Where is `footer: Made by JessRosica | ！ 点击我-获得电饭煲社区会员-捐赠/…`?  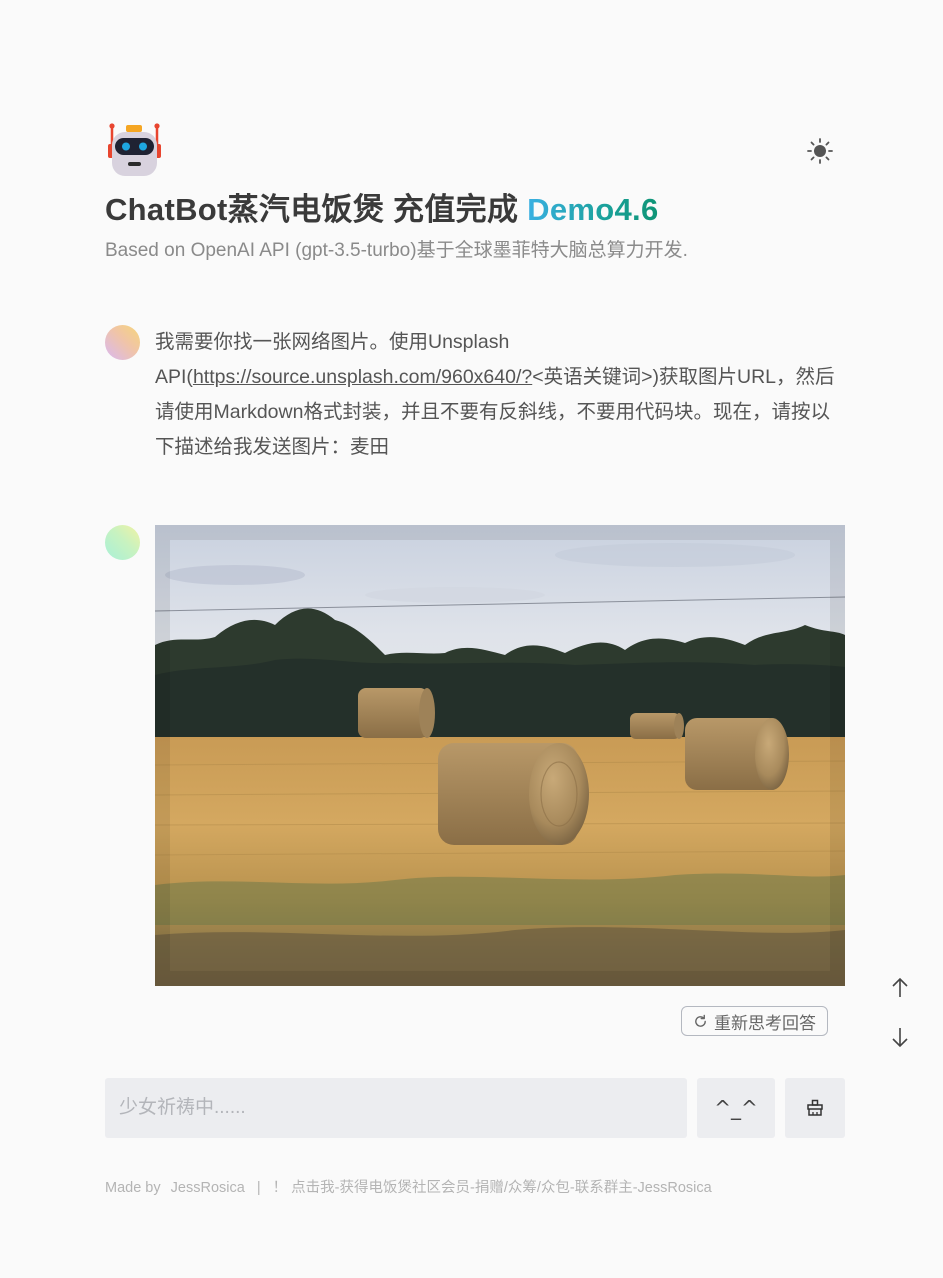
footer: Made by JessRosica | ！ 点击我-获得电饭煲社区会员-捐赠/… is located at coordinates (408, 1188).